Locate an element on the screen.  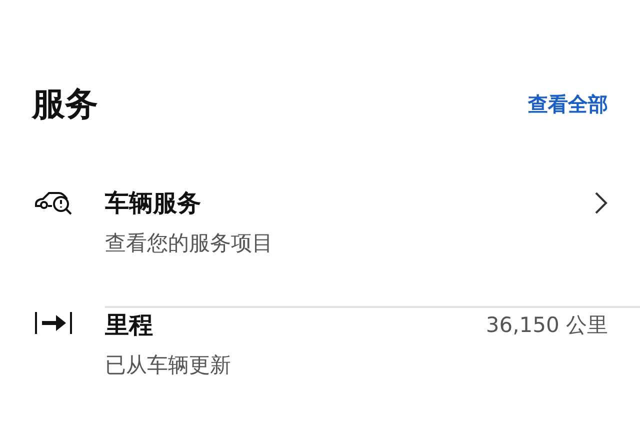
chevron-right-icon is located at coordinates (601, 203).